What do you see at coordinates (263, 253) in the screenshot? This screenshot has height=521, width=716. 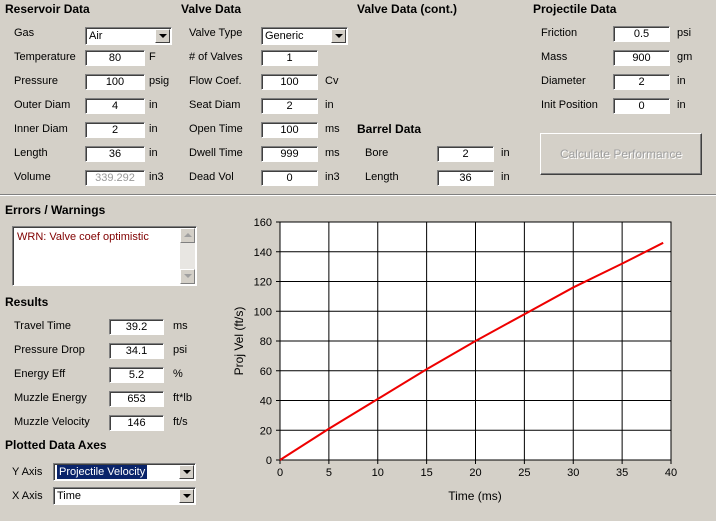 I see `y-tick-label: 140` at bounding box center [263, 253].